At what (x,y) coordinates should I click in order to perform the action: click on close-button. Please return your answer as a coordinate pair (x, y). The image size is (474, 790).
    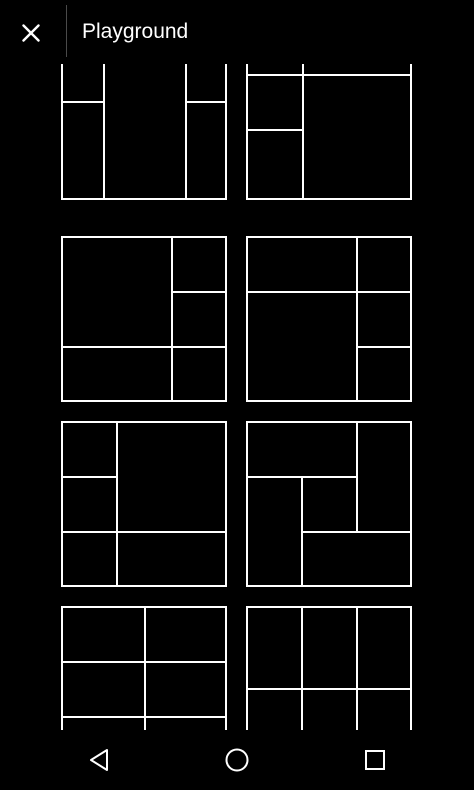
    Looking at the image, I should click on (31, 33).